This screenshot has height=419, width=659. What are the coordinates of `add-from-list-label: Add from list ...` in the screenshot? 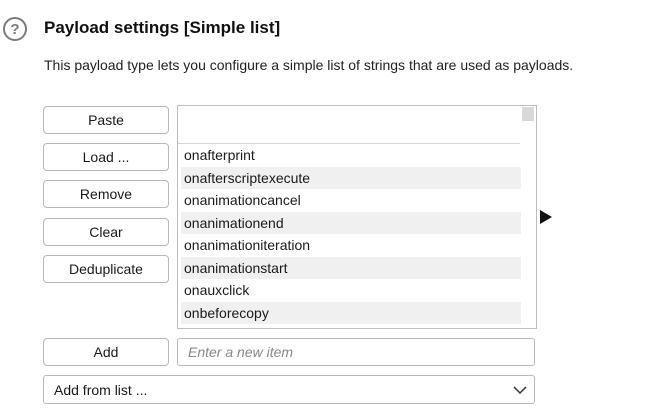 It's located at (101, 389).